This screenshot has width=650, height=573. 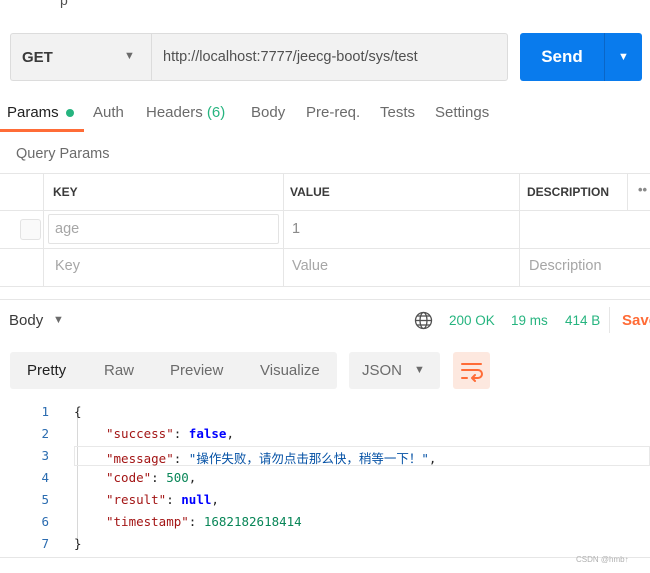 What do you see at coordinates (310, 192) in the screenshot?
I see `column-header-value: VALUE` at bounding box center [310, 192].